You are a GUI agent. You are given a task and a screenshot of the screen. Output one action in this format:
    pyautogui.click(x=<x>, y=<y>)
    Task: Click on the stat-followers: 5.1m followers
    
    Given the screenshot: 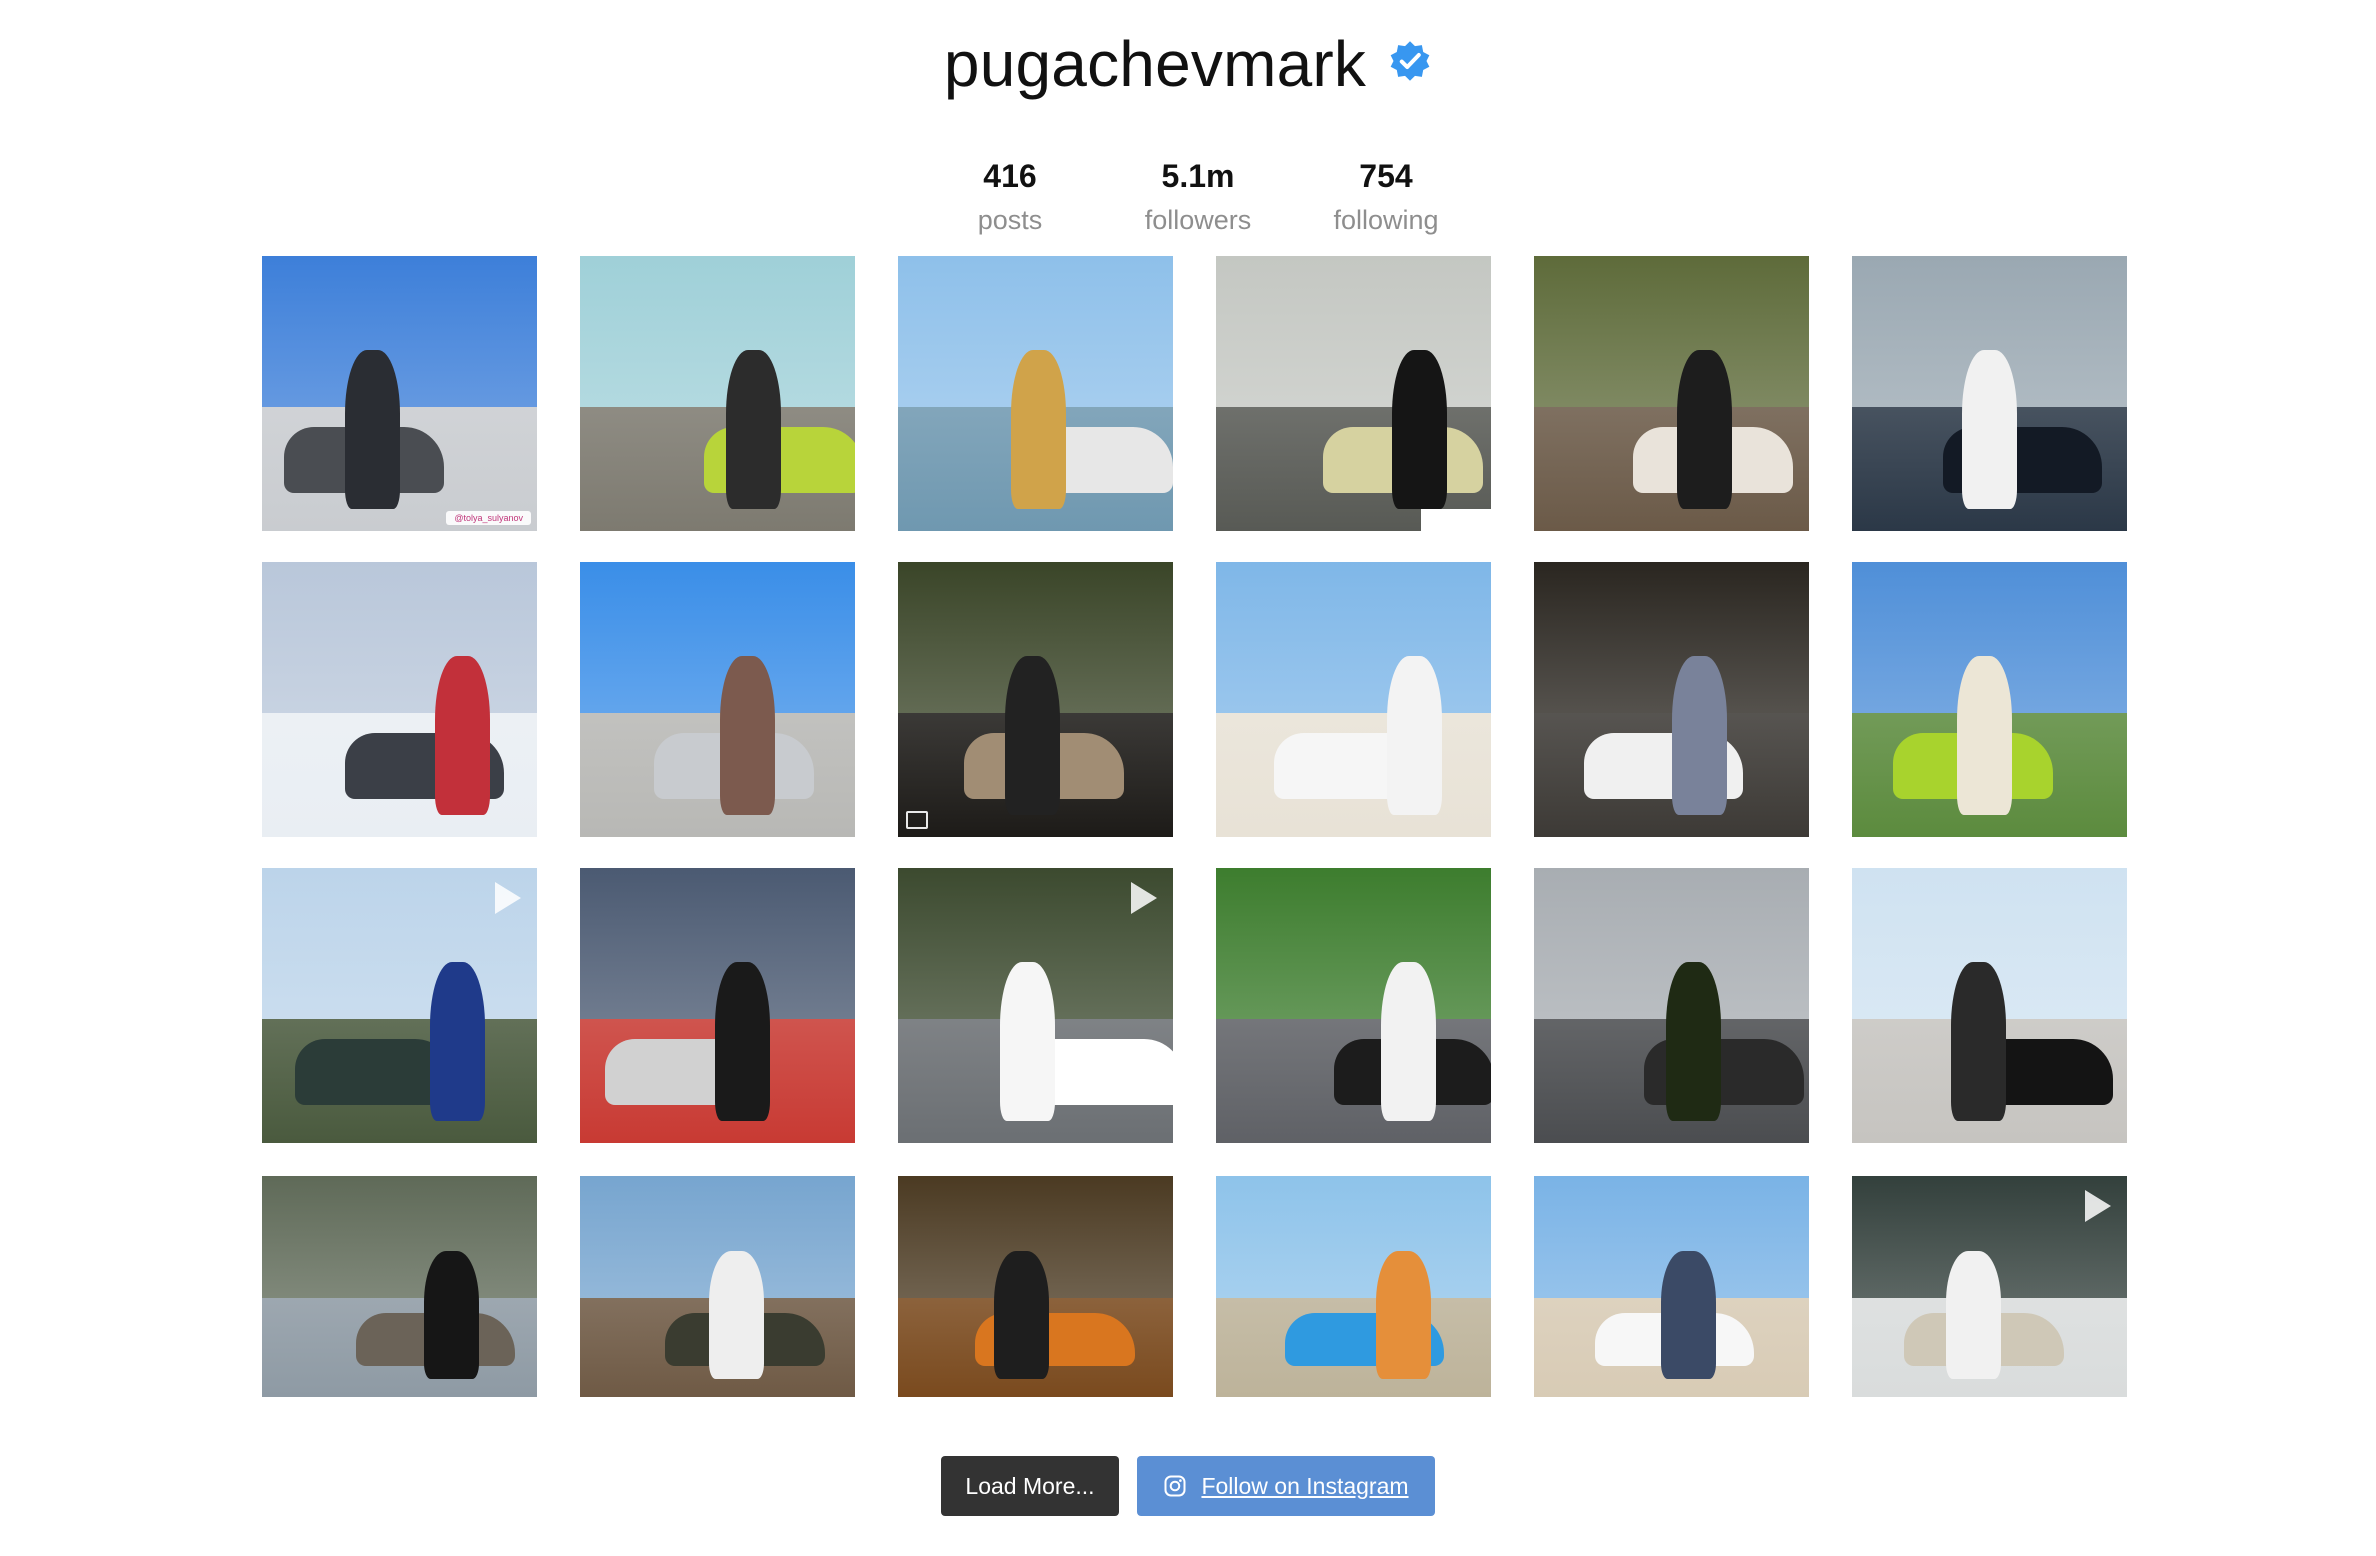 What is the action you would take?
    pyautogui.click(x=1198, y=198)
    